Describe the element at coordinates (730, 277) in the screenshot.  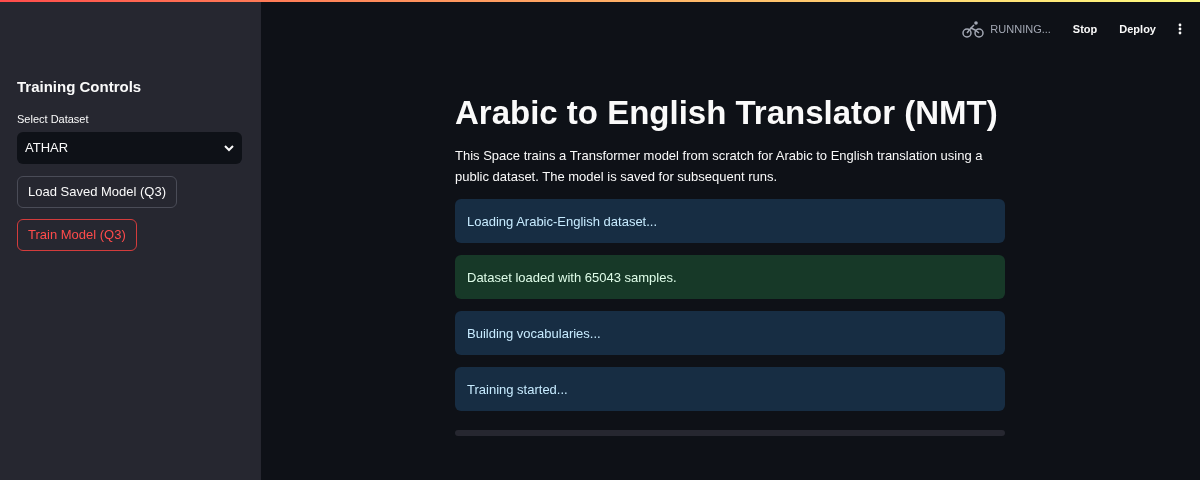
I see `success-message: Dataset loaded with 65043 samples.` at that location.